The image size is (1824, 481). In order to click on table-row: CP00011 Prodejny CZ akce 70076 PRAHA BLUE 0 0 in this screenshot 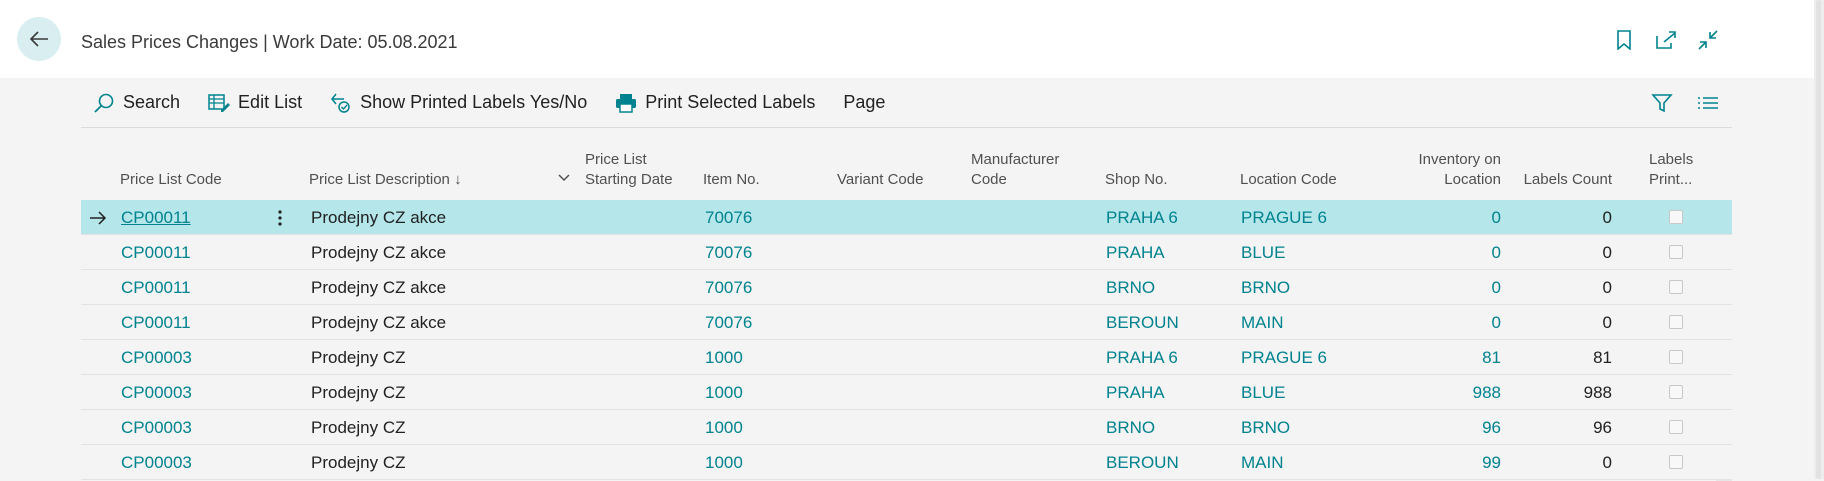, I will do `click(906, 252)`.